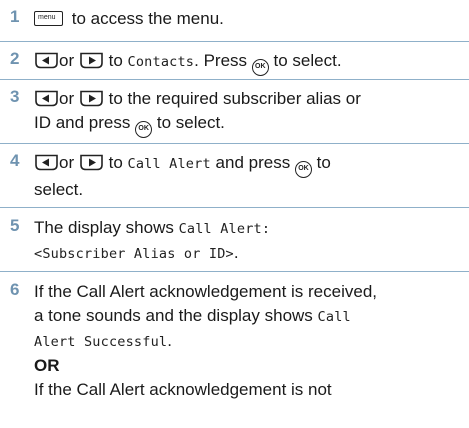 Image resolution: width=469 pixels, height=428 pixels. I want to click on or-label: OR, so click(47, 365).